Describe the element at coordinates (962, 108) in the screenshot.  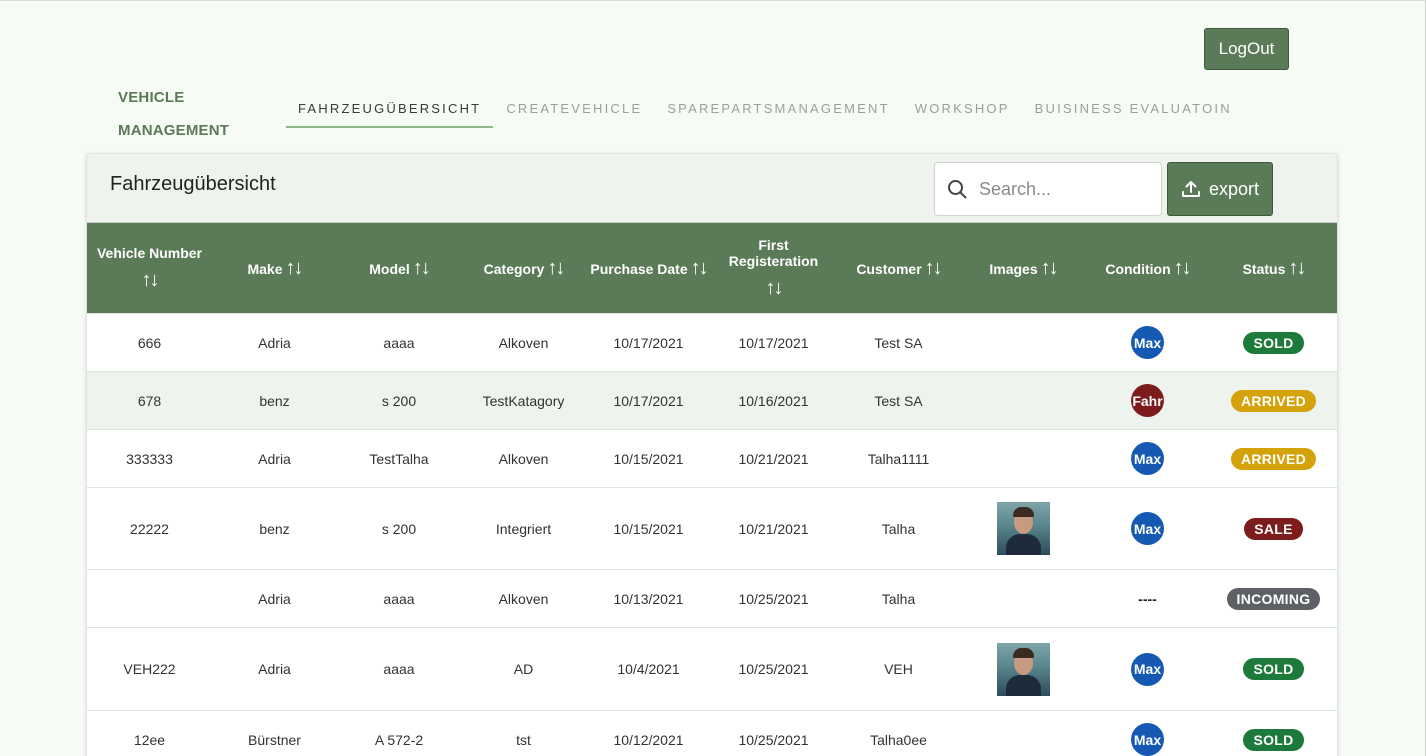
I see `tab-workshop: WORKSHOP` at that location.